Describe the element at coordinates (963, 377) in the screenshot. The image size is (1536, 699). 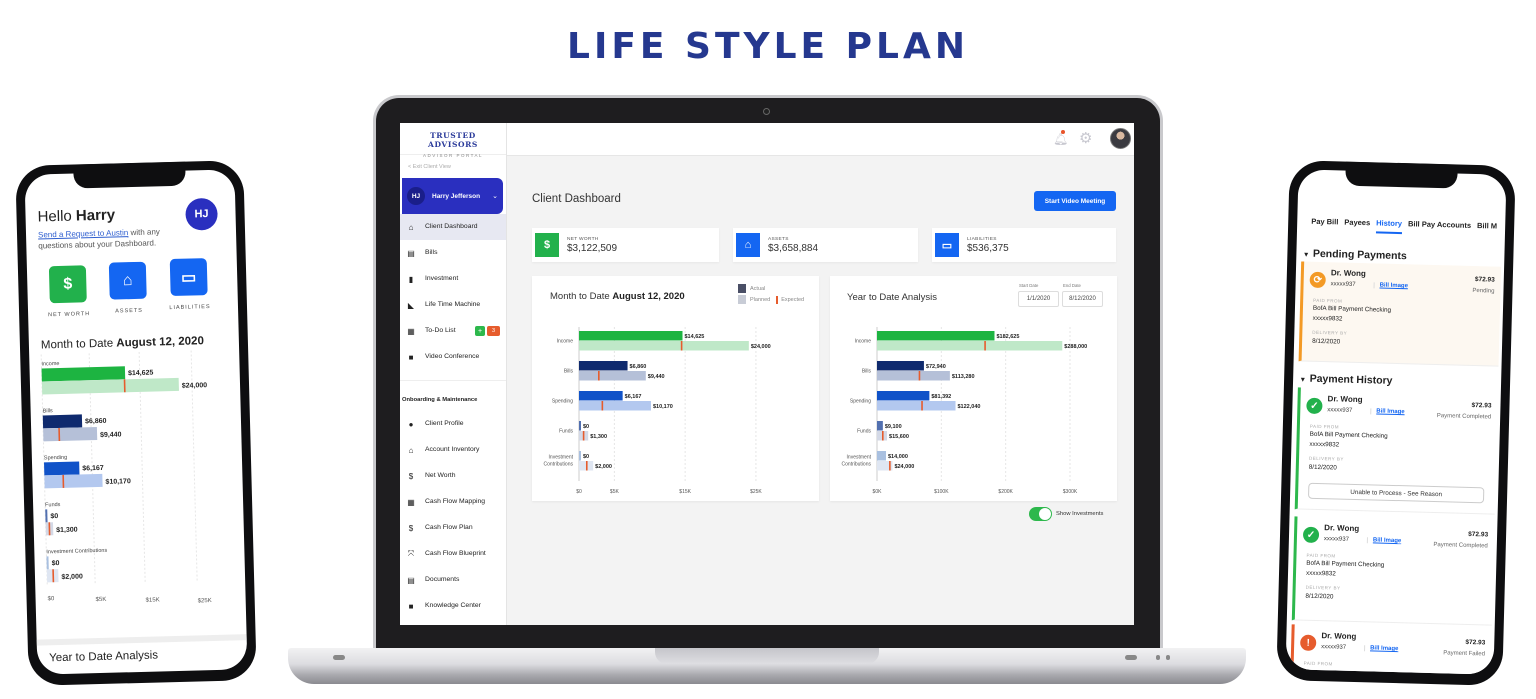
I see `data-label-planned: $113,280` at that location.